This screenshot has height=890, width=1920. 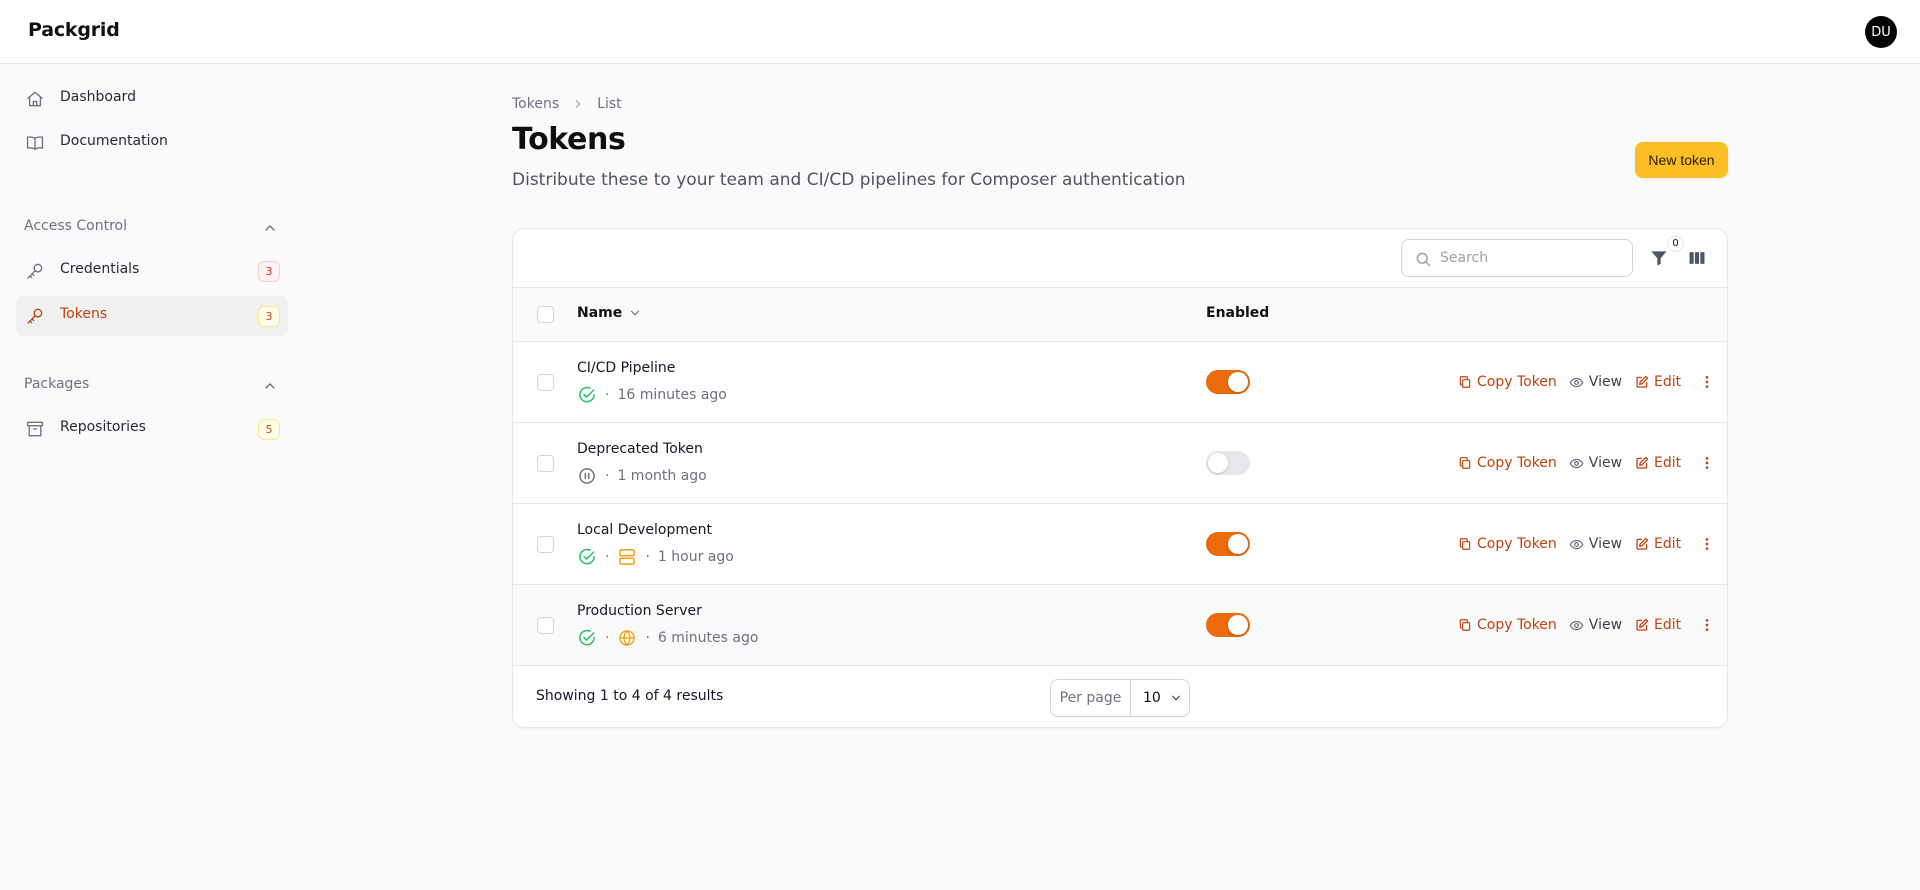 What do you see at coordinates (1532, 258) in the screenshot?
I see `search-input` at bounding box center [1532, 258].